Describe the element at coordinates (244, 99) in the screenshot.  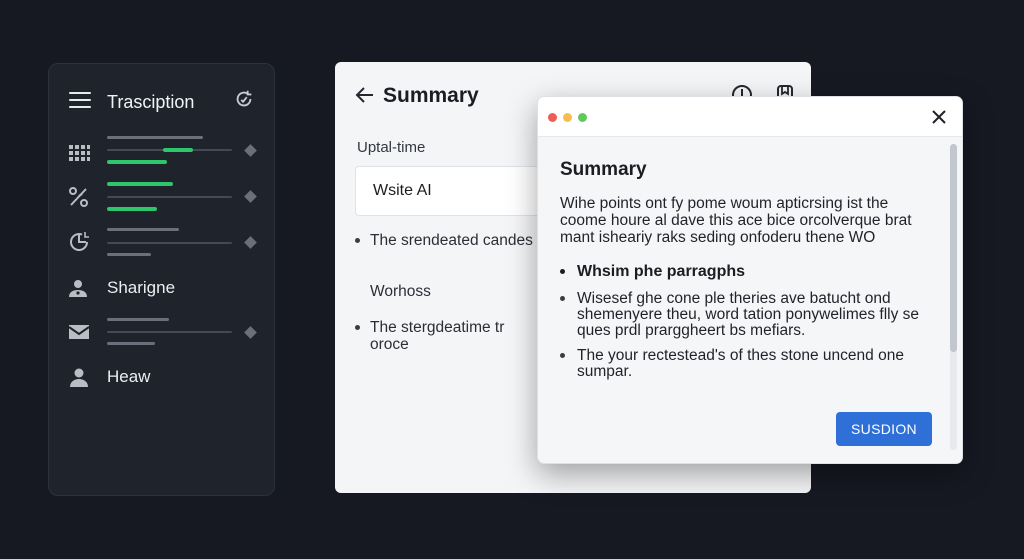
I see `refresh-icon` at that location.